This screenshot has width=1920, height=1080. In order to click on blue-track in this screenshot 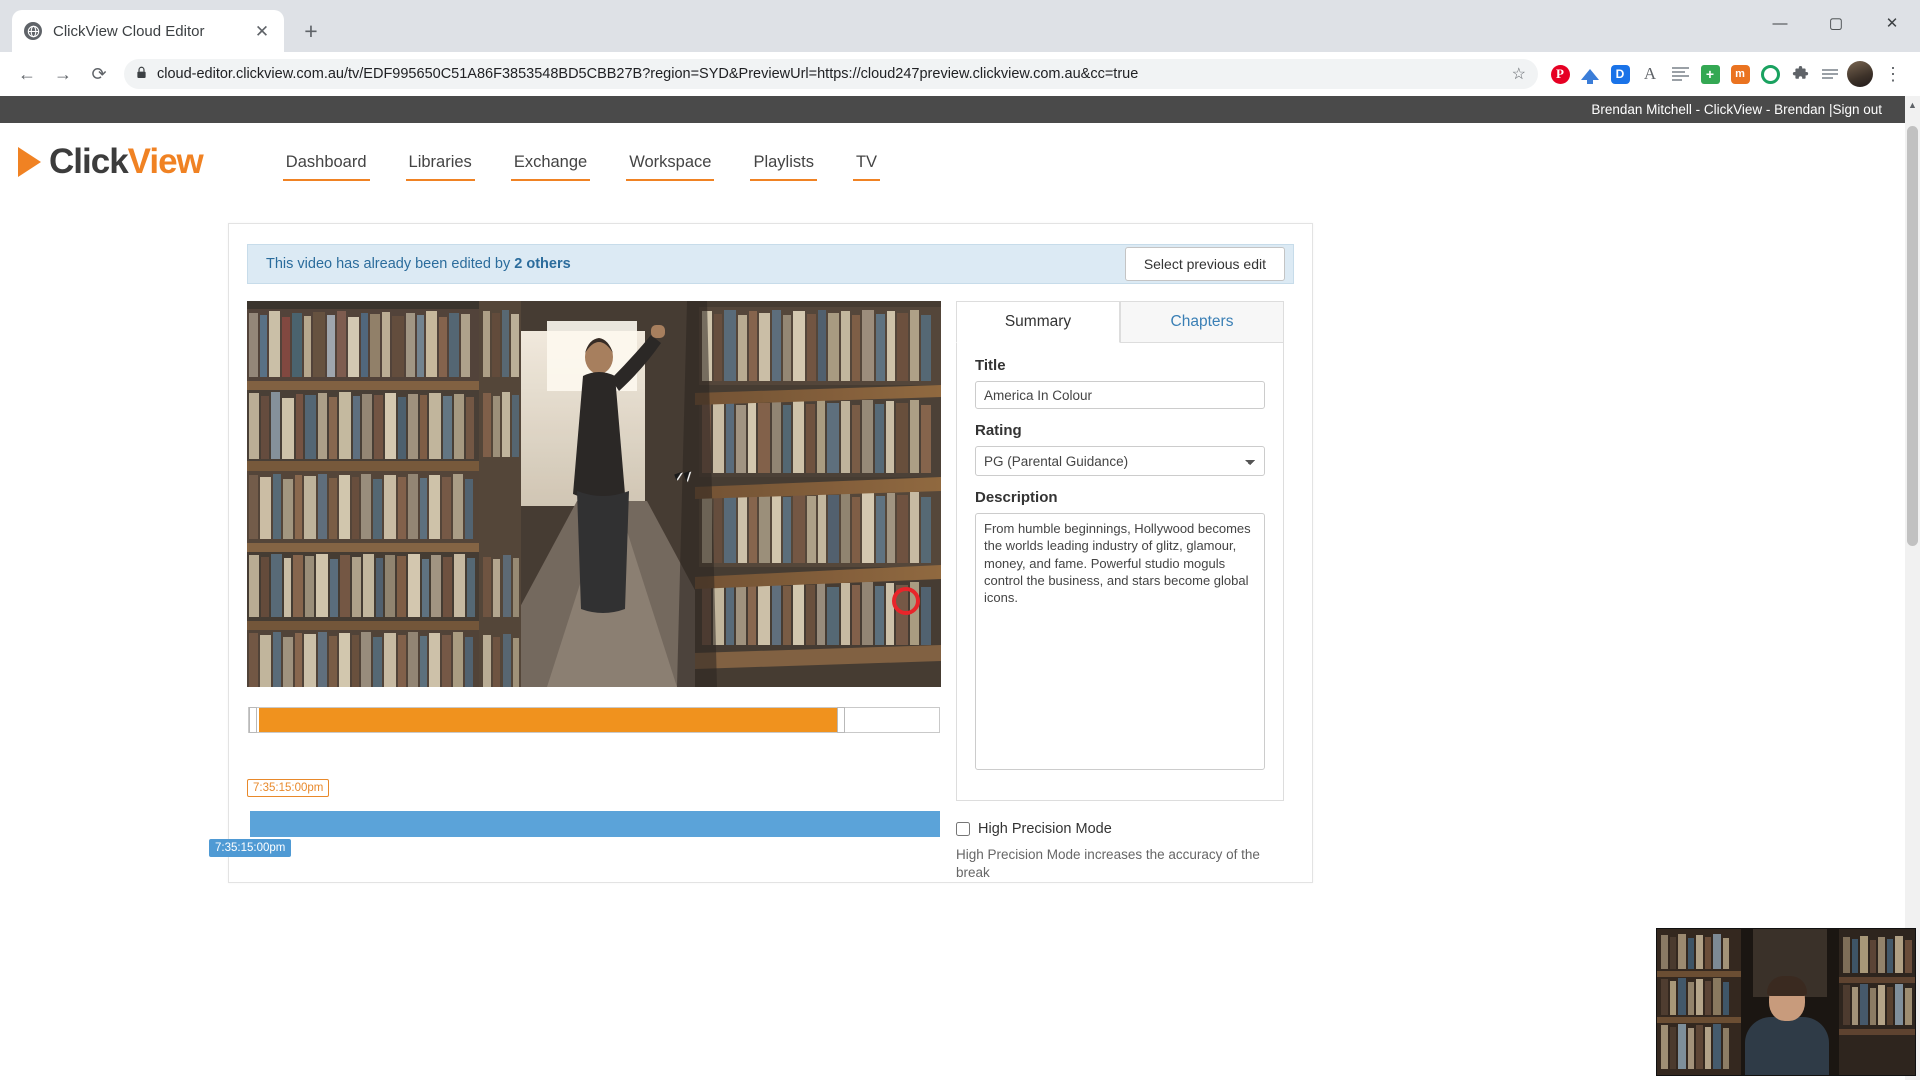, I will do `click(594, 824)`.